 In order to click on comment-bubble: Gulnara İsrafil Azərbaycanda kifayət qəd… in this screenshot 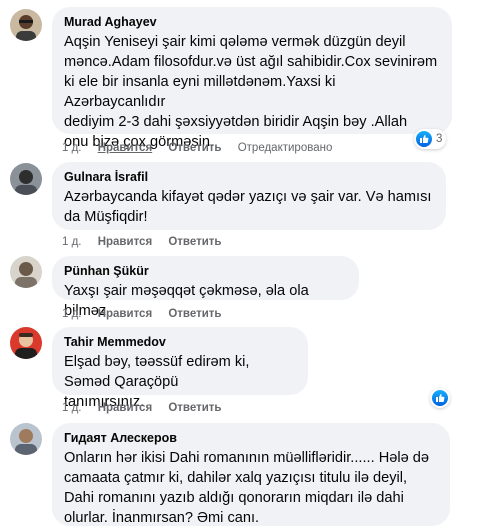, I will do `click(249, 196)`.